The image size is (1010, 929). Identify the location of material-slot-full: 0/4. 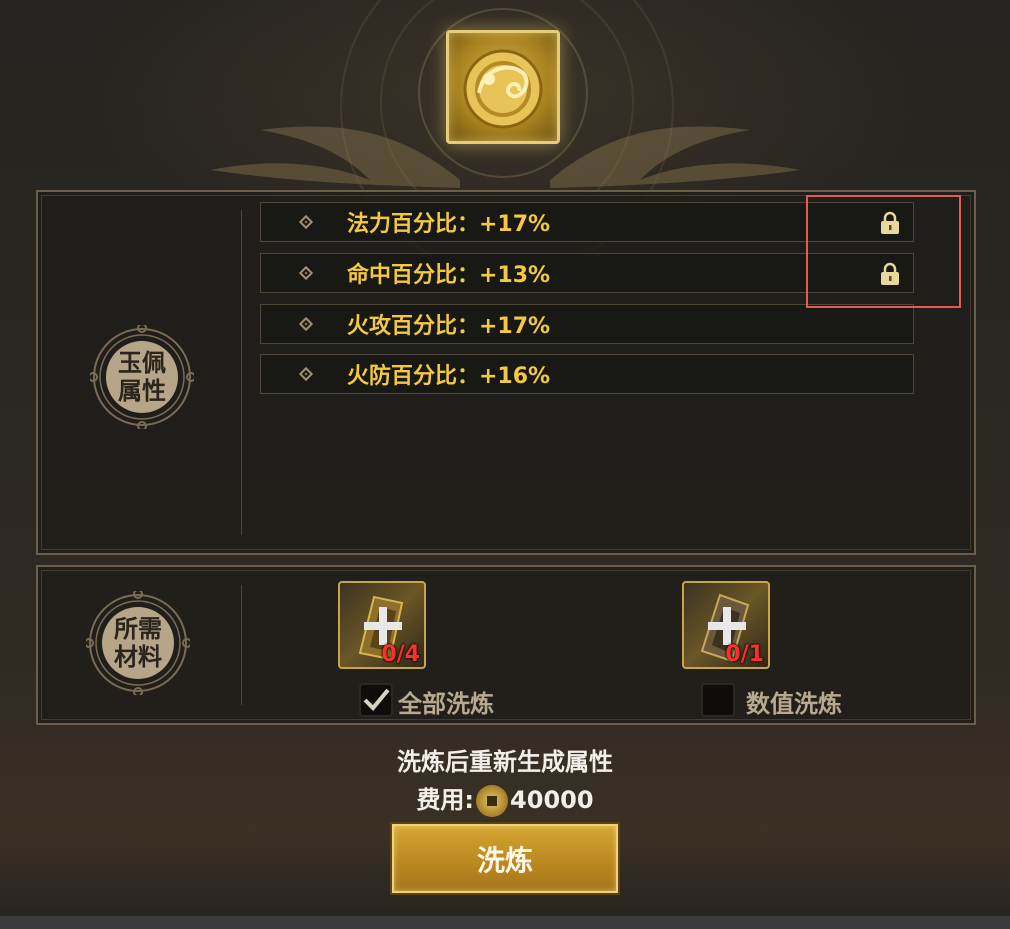
(382, 625).